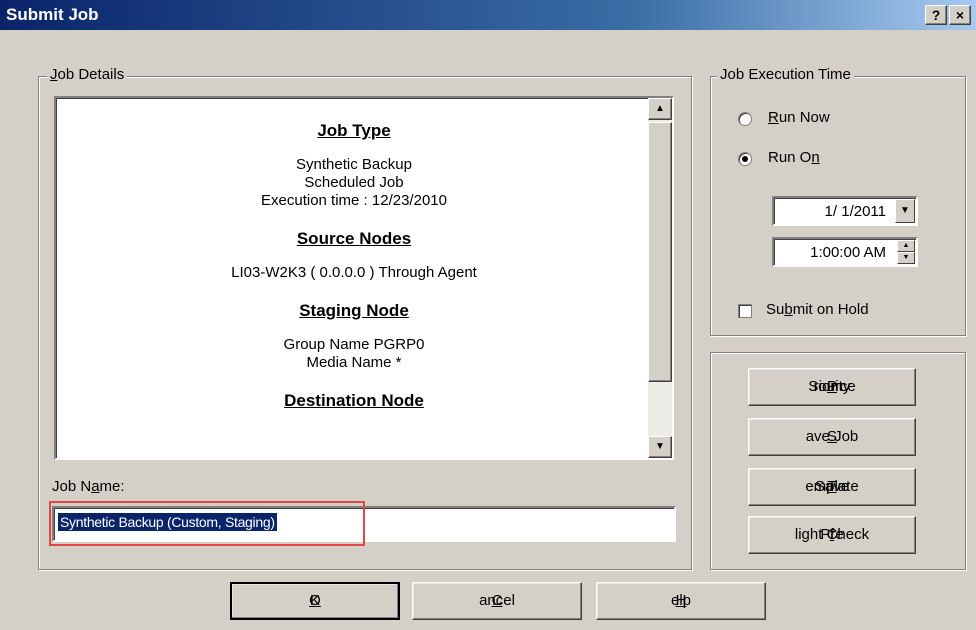  I want to click on job-details-legend: Job Details, so click(87, 74).